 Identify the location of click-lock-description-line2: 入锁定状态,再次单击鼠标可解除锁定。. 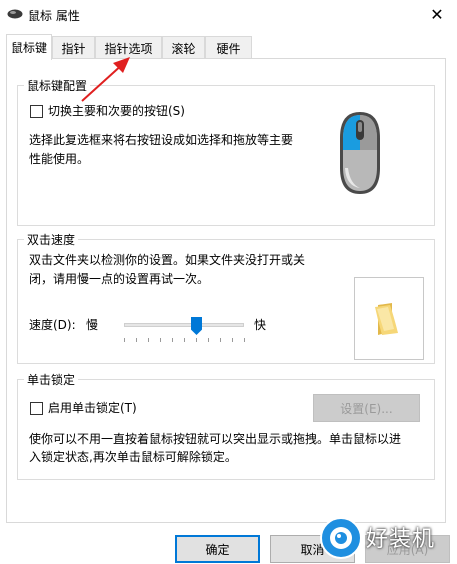
(133, 457).